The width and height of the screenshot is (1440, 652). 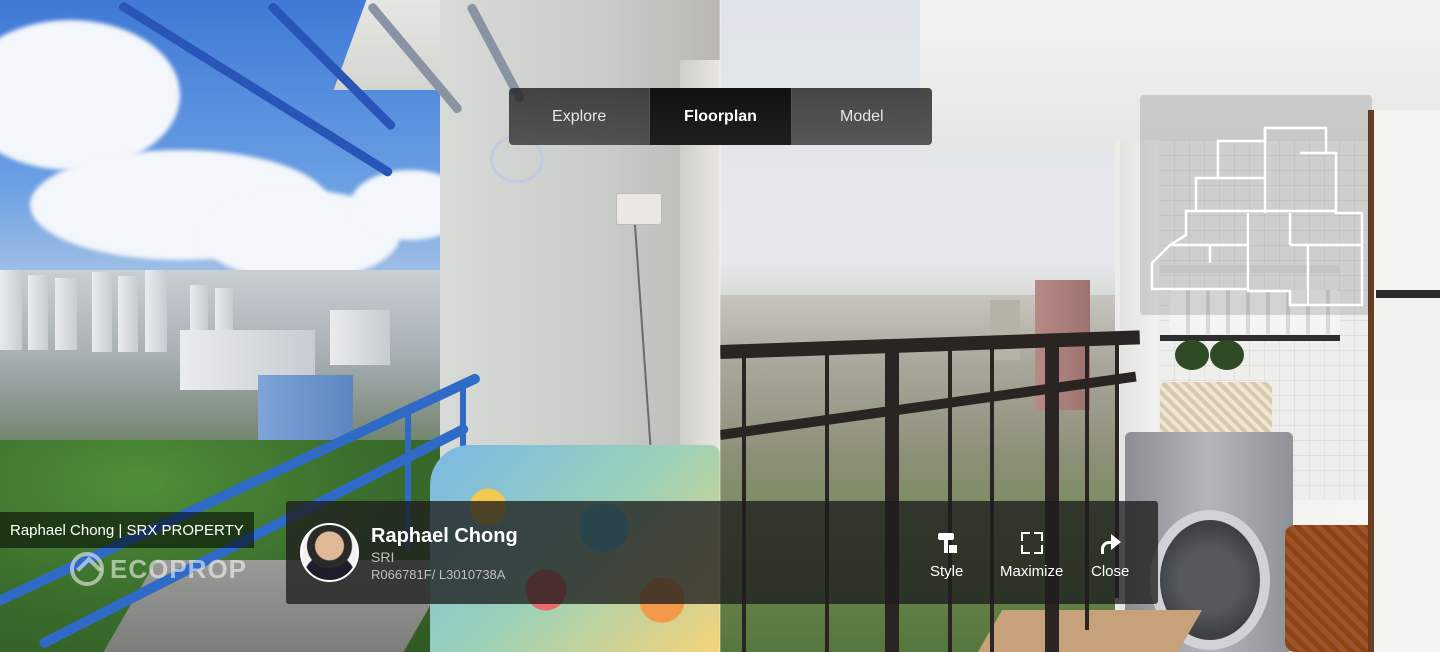 I want to click on maximize-icon, so click(x=1032, y=543).